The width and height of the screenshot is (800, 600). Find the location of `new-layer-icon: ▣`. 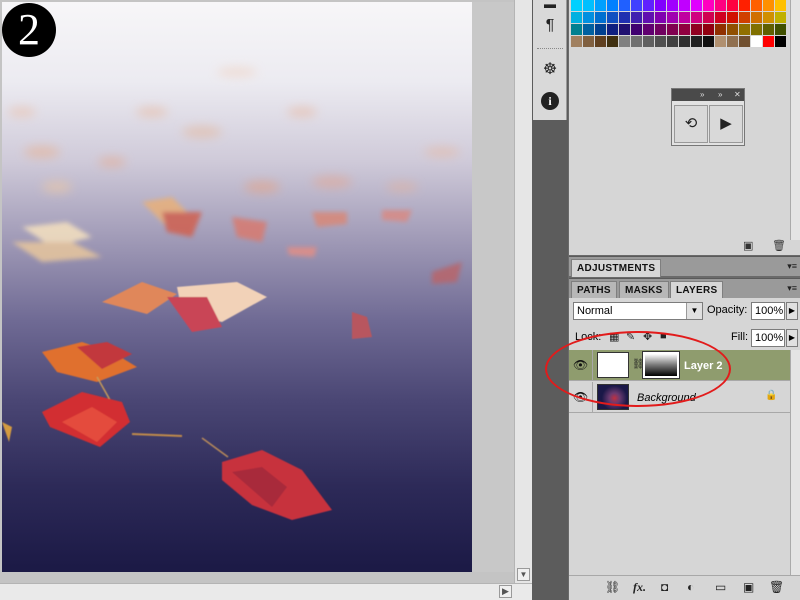

new-layer-icon: ▣ is located at coordinates (748, 587).